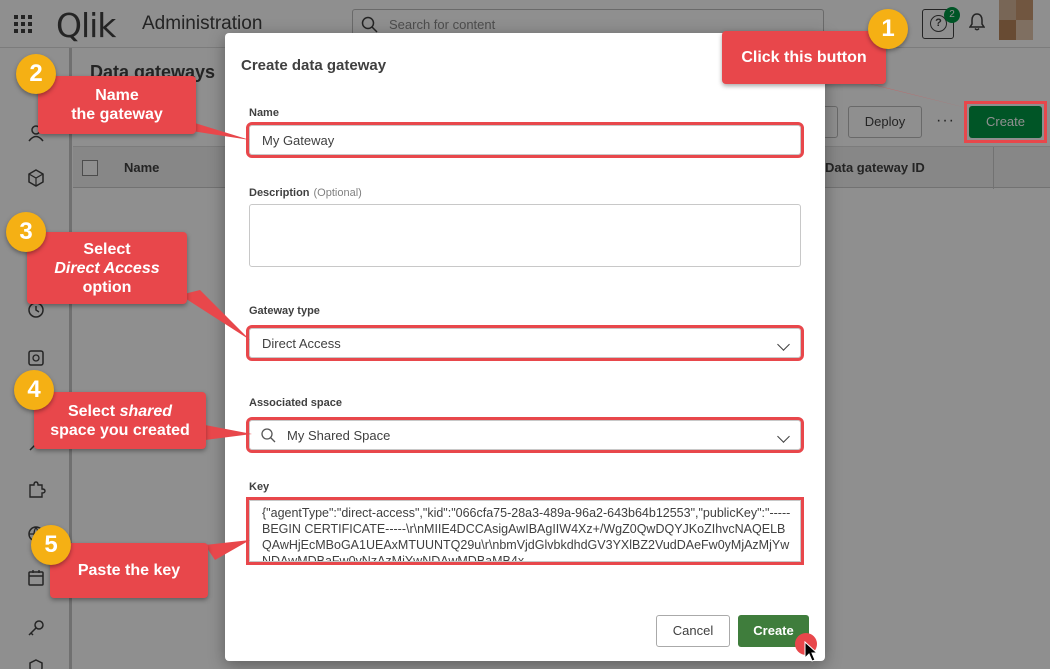  Describe the element at coordinates (129, 570) in the screenshot. I see `callout-step5: Paste the key` at that location.